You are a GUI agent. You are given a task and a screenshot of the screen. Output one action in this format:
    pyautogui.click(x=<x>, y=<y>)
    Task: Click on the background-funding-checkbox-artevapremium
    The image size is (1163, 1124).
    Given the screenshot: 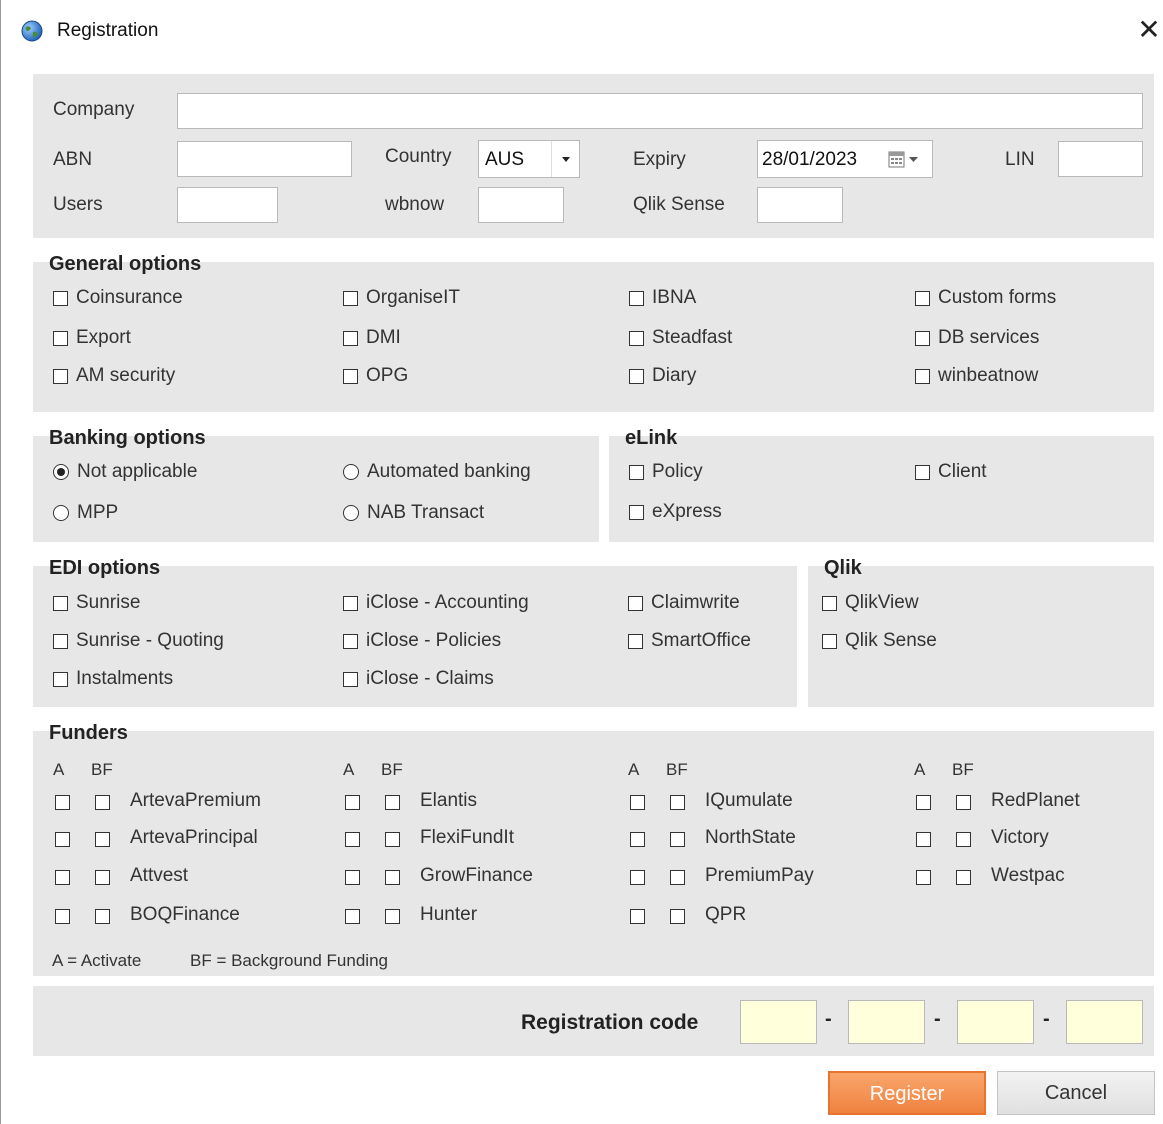 What is the action you would take?
    pyautogui.click(x=102, y=802)
    